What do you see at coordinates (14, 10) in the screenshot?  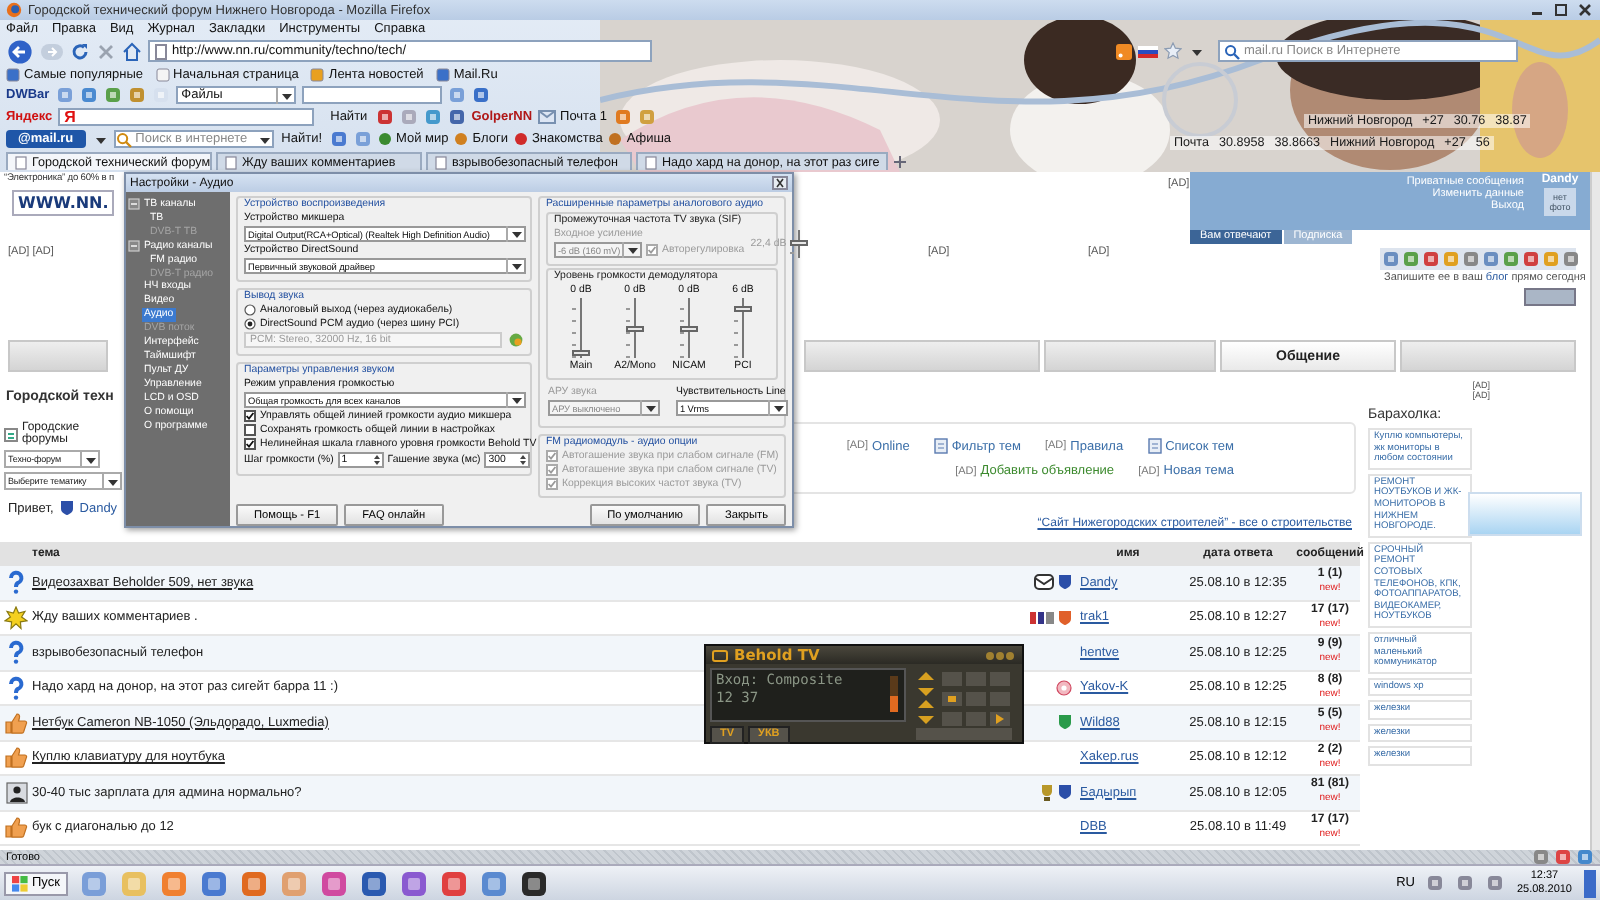 I see `firefox-icon` at bounding box center [14, 10].